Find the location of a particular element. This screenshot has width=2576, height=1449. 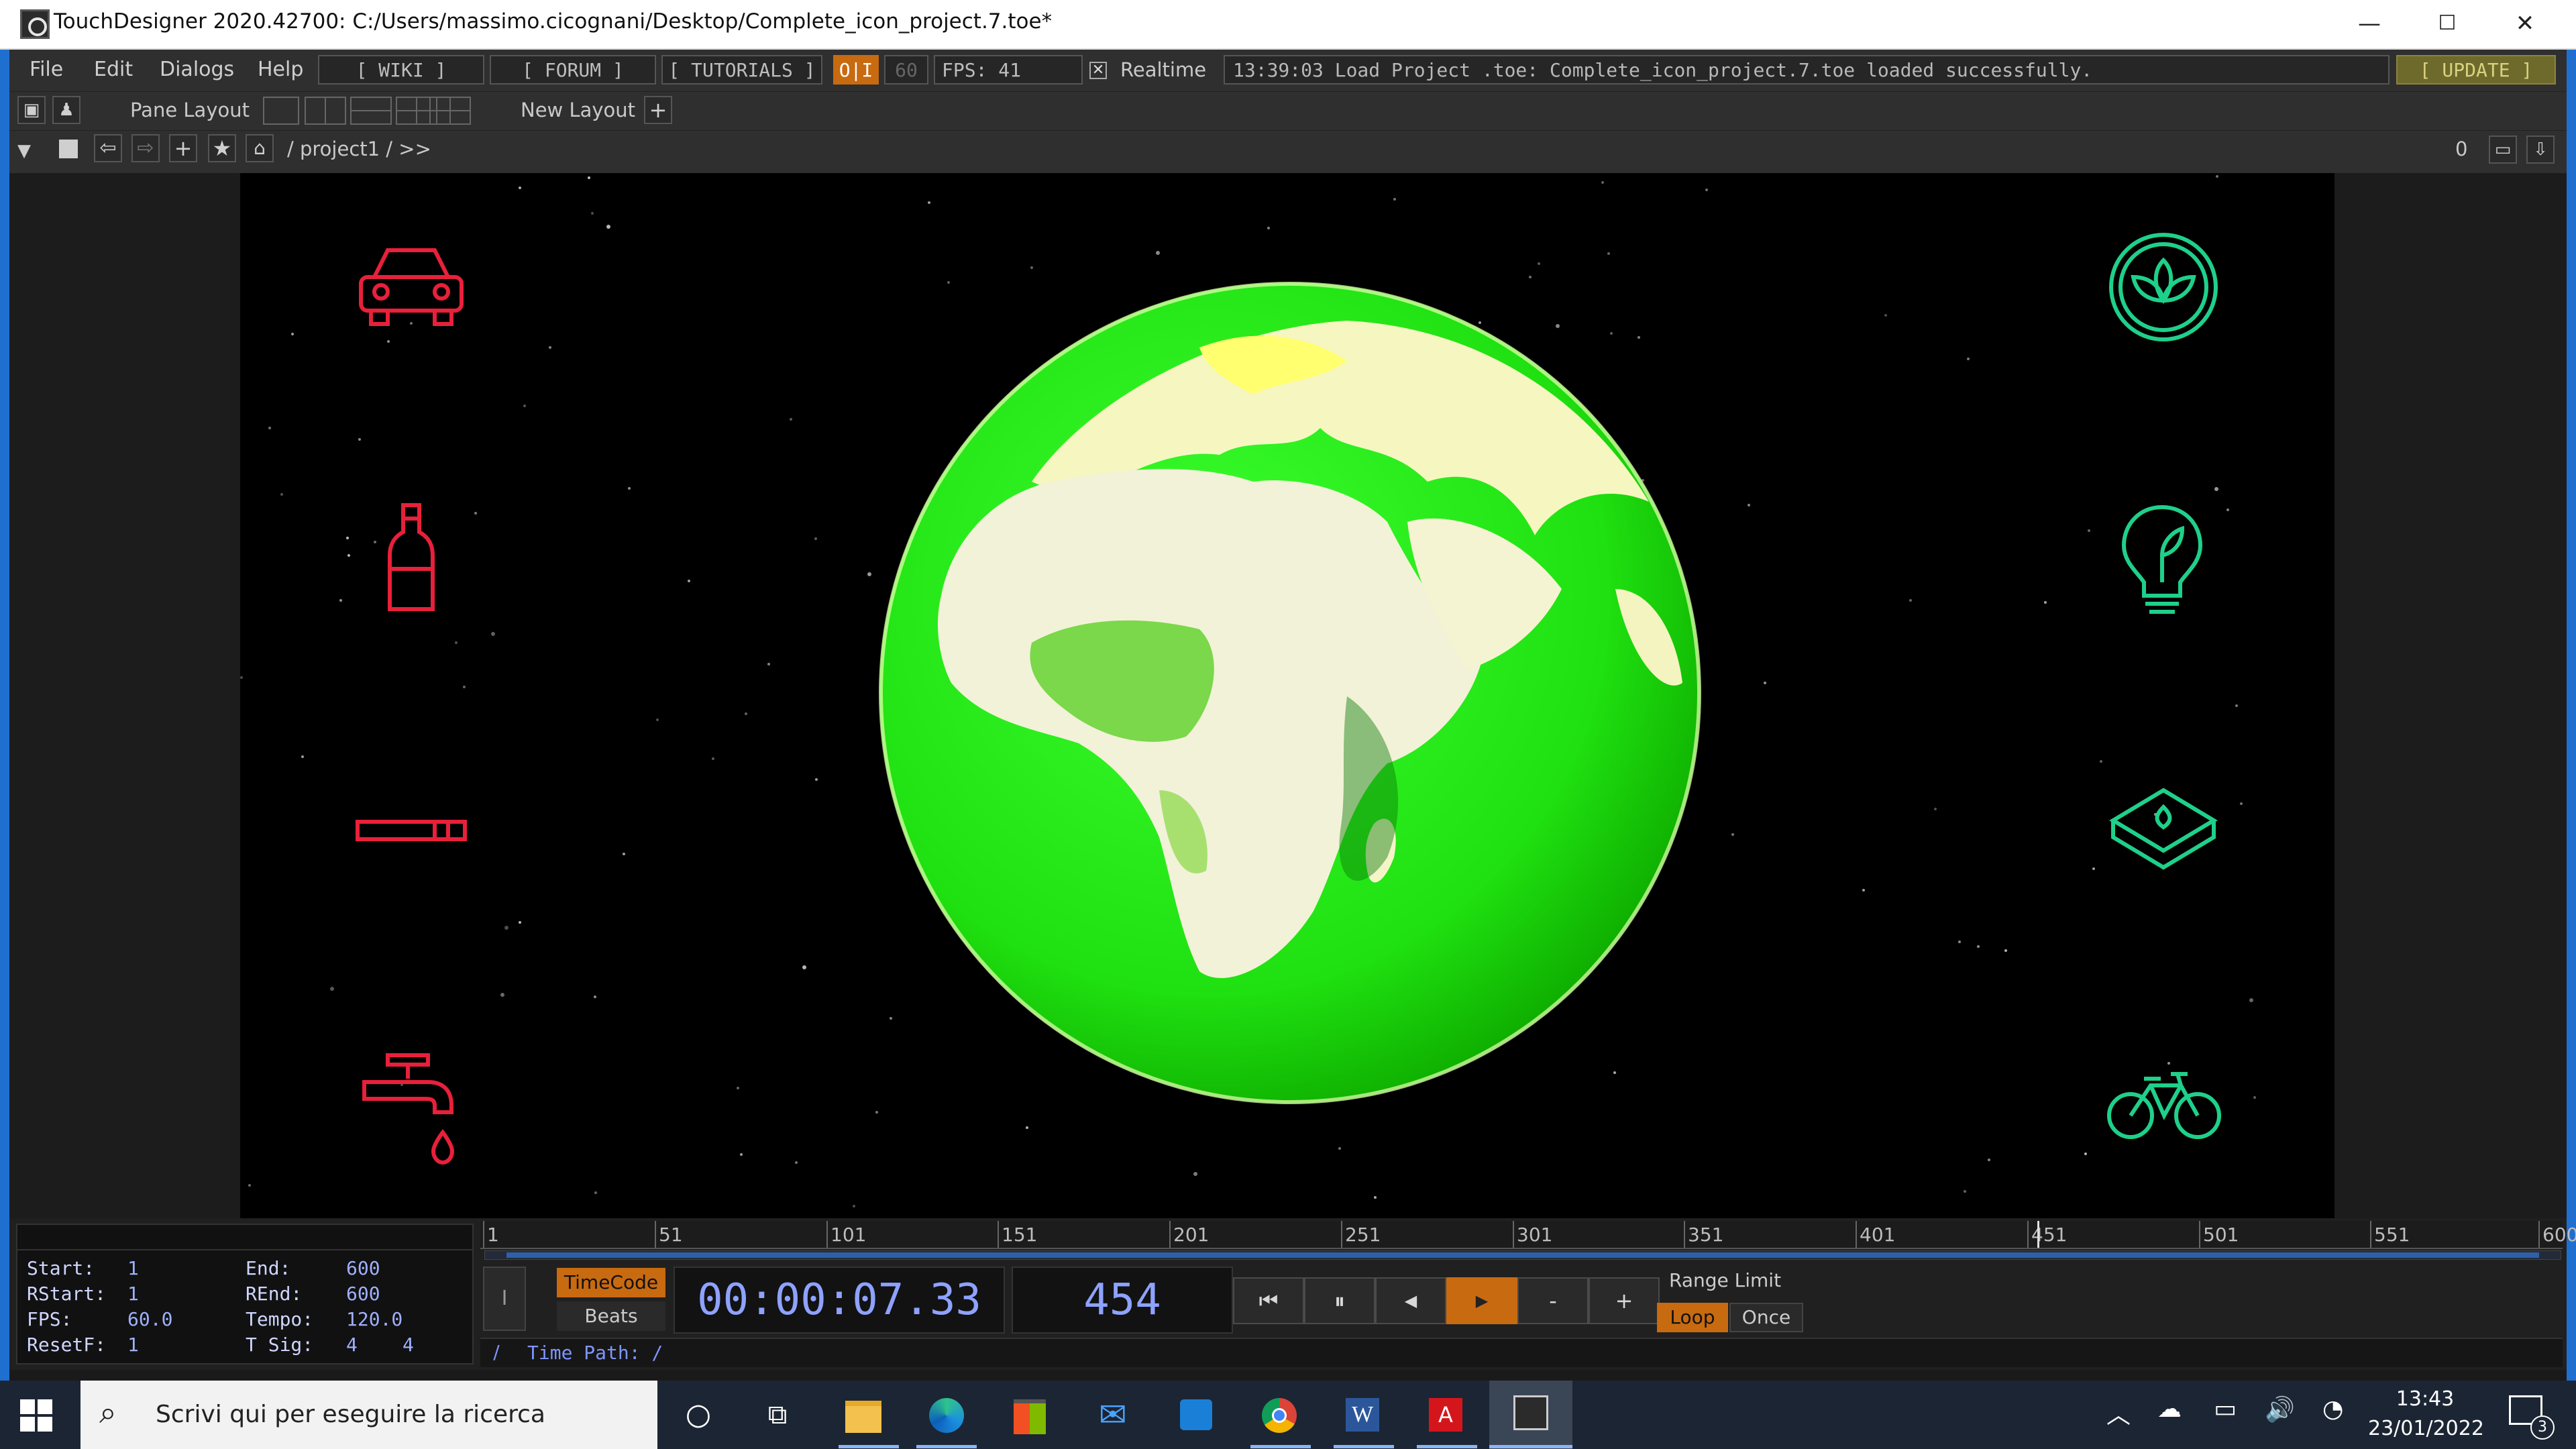

add-operator-icon: + is located at coordinates (183, 148).